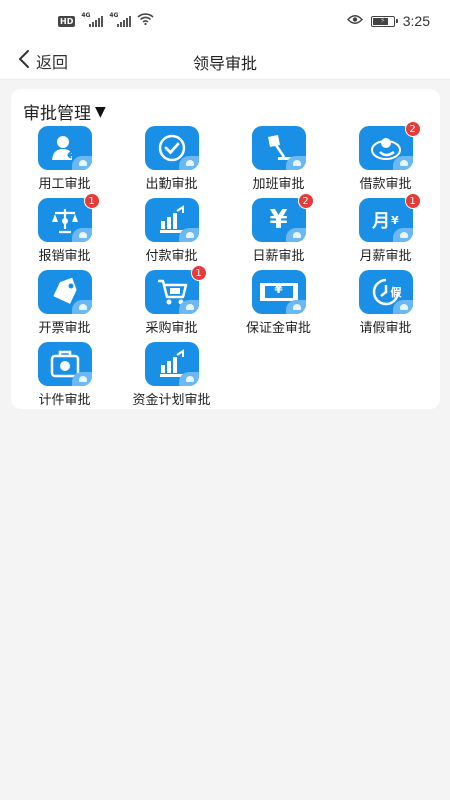 This screenshot has height=800, width=450. What do you see at coordinates (384, 21) in the screenshot?
I see `battery-icon: ⚡` at bounding box center [384, 21].